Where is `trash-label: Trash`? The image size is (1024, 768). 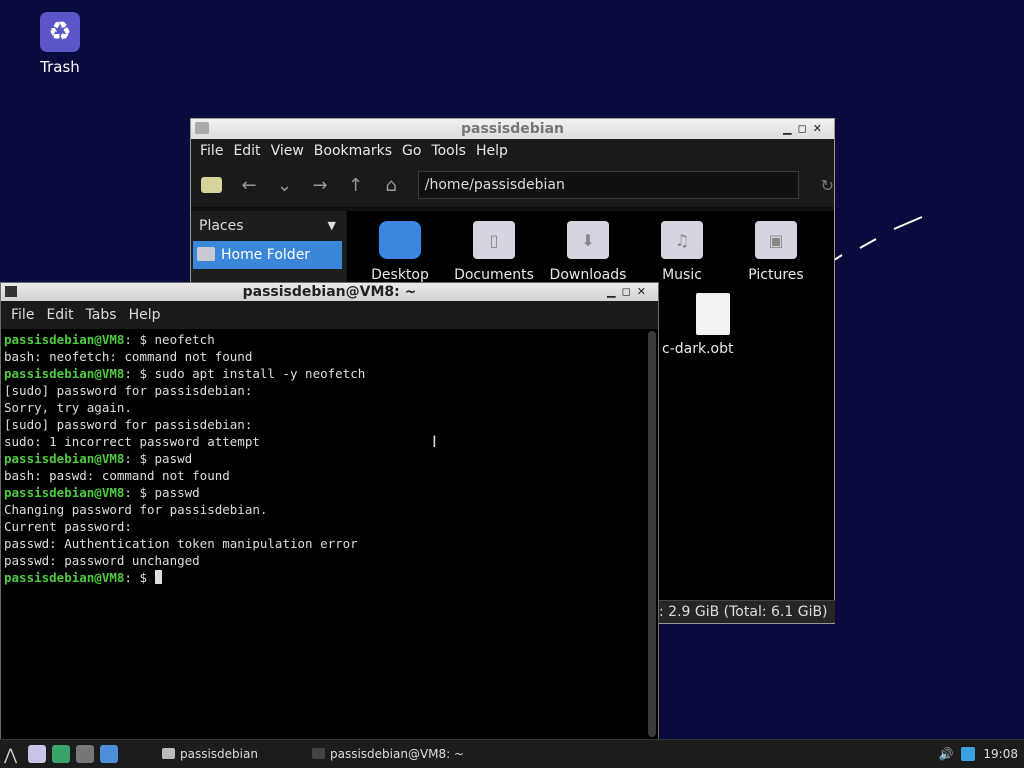
trash-label: Trash is located at coordinates (60, 67).